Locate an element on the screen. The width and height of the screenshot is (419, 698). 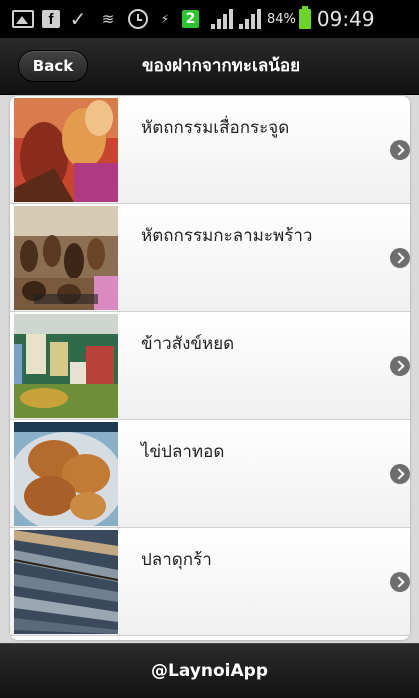
item-label: ปลาดุกร้า is located at coordinates (176, 560).